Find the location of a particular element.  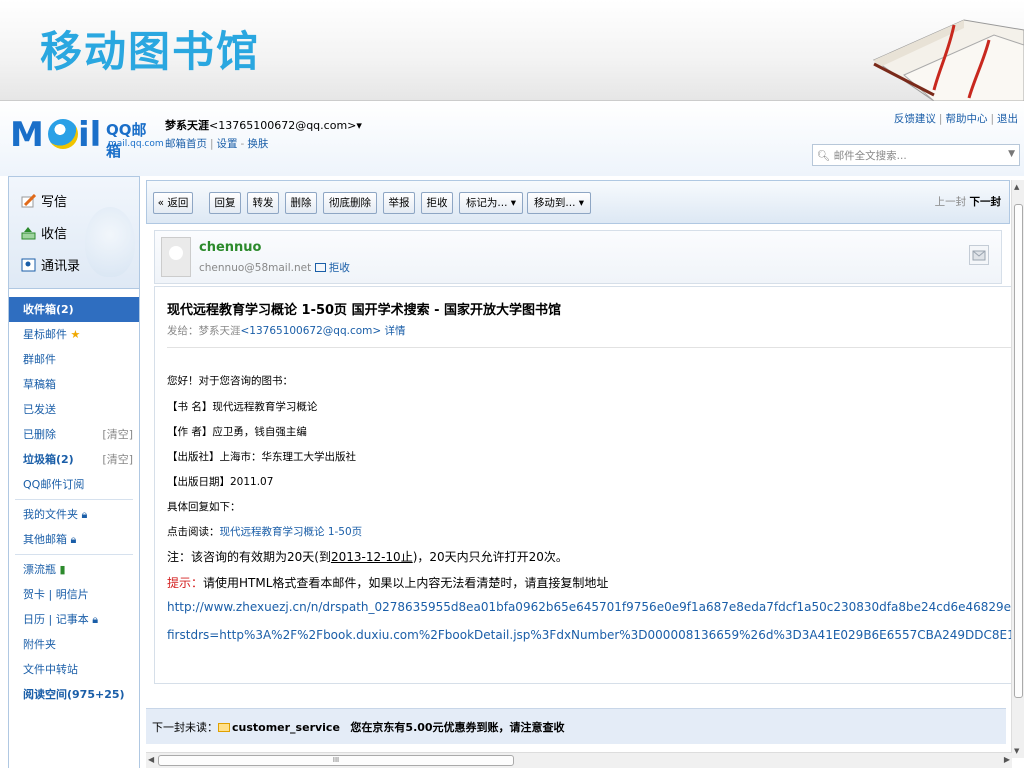

sidebar-item-drift-bottle: 漂流瓶 ▮ is located at coordinates (74, 569).